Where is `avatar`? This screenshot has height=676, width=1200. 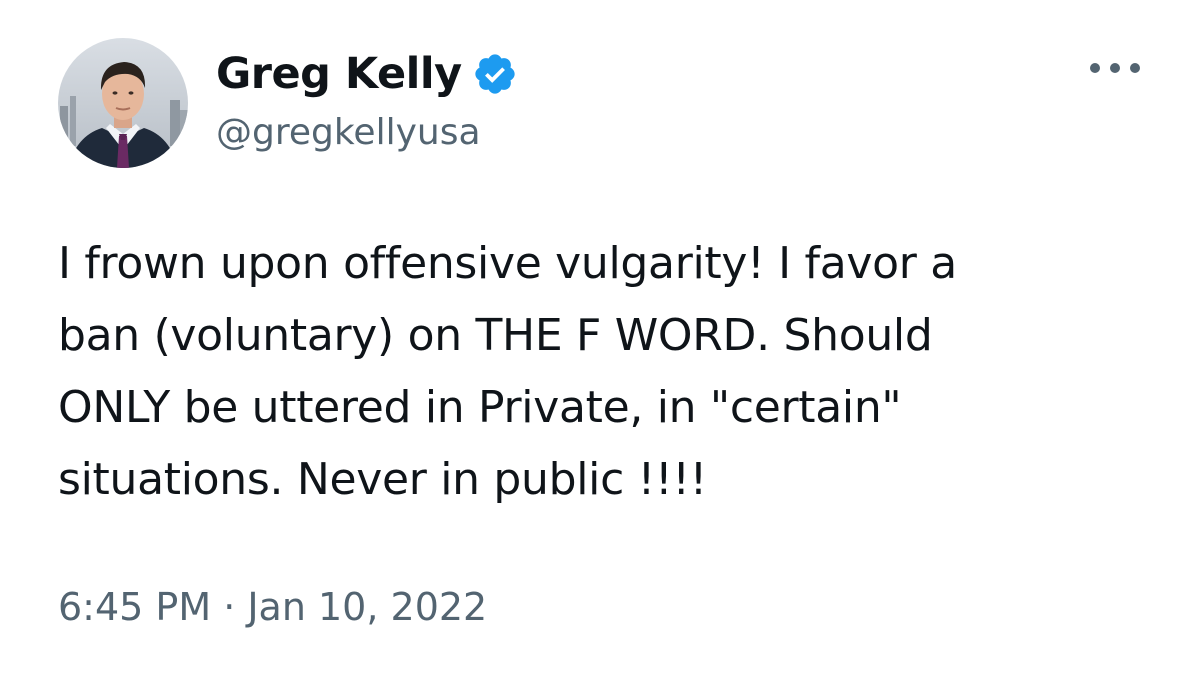
avatar is located at coordinates (123, 103).